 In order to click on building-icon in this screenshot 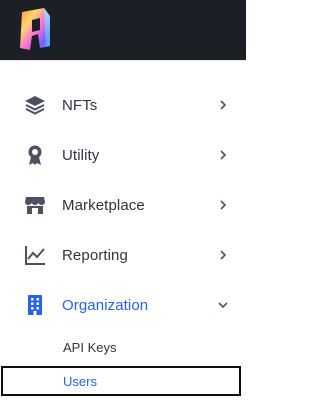, I will do `click(35, 305)`.